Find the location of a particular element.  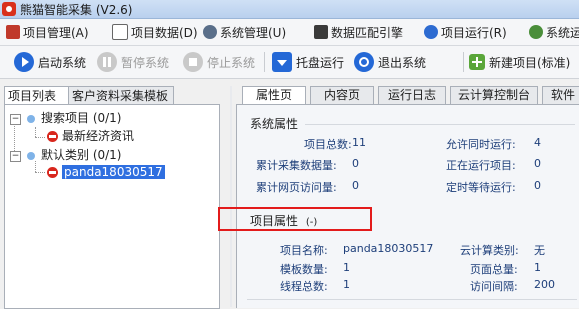

prop-value: 4 is located at coordinates (537, 142).